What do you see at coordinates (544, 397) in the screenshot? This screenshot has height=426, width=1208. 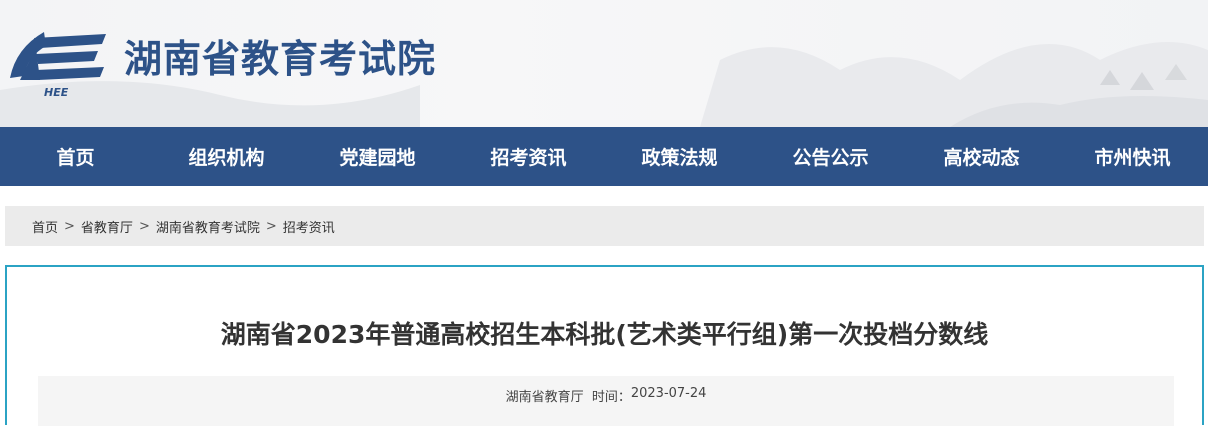 I see `article-source: 湖南省教育厅` at bounding box center [544, 397].